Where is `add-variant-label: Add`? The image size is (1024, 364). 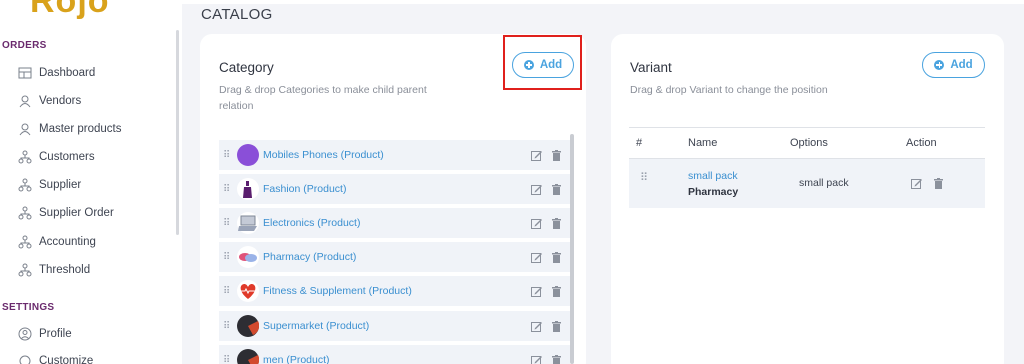
add-variant-label: Add is located at coordinates (961, 65).